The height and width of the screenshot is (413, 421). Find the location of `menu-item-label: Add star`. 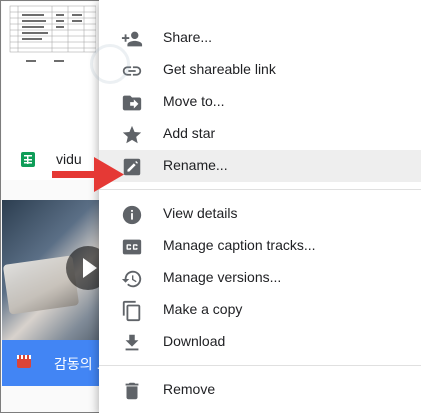

menu-item-label: Add star is located at coordinates (189, 133).